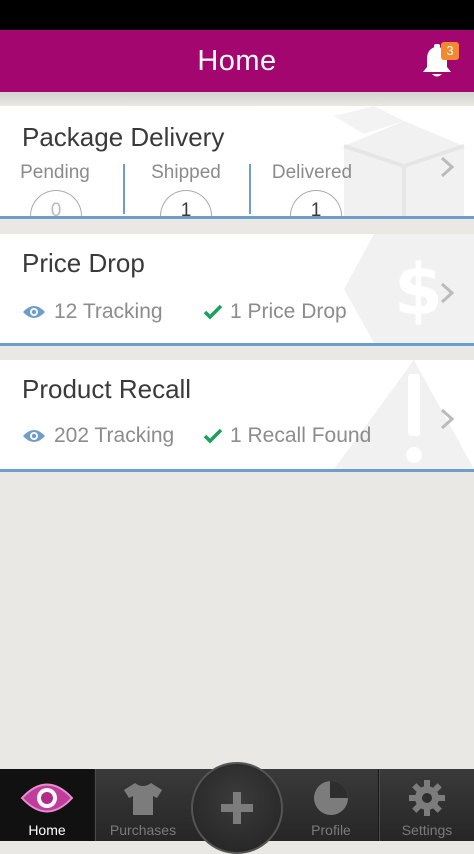  What do you see at coordinates (56, 203) in the screenshot?
I see `pending-count: 0` at bounding box center [56, 203].